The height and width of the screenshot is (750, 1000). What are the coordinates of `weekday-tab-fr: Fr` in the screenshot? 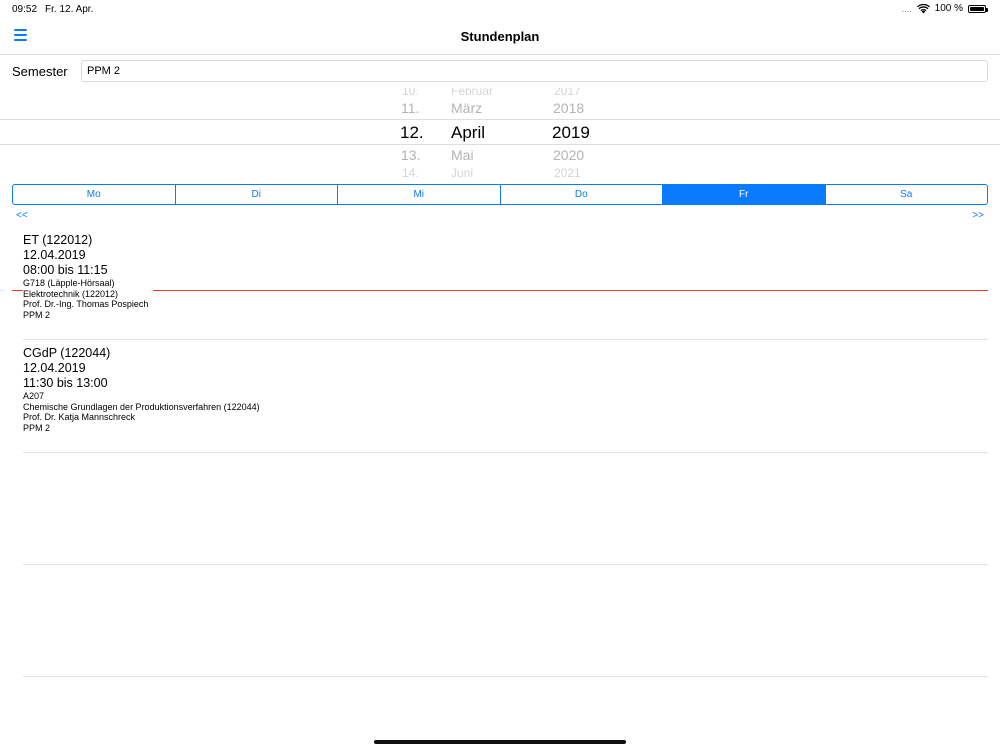 It's located at (744, 194).